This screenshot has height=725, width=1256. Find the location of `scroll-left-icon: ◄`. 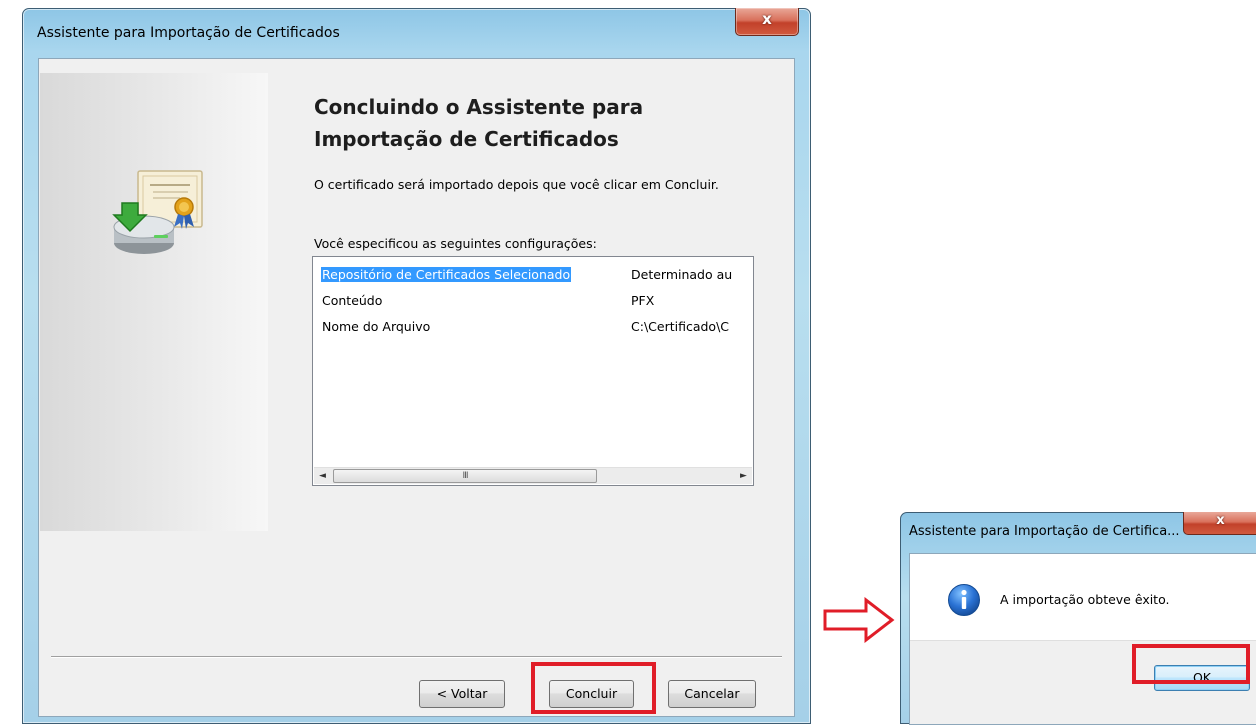

scroll-left-icon: ◄ is located at coordinates (322, 476).